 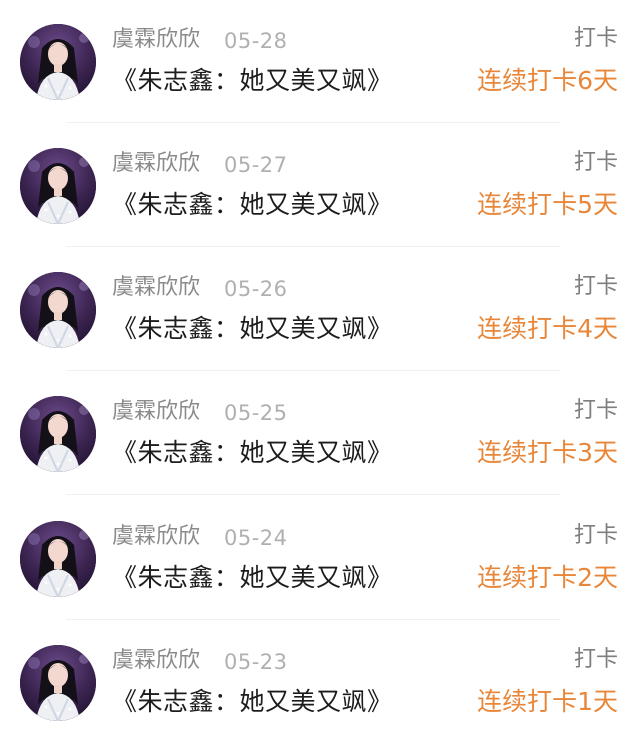 I want to click on checkin-date: 05-25, so click(x=256, y=413).